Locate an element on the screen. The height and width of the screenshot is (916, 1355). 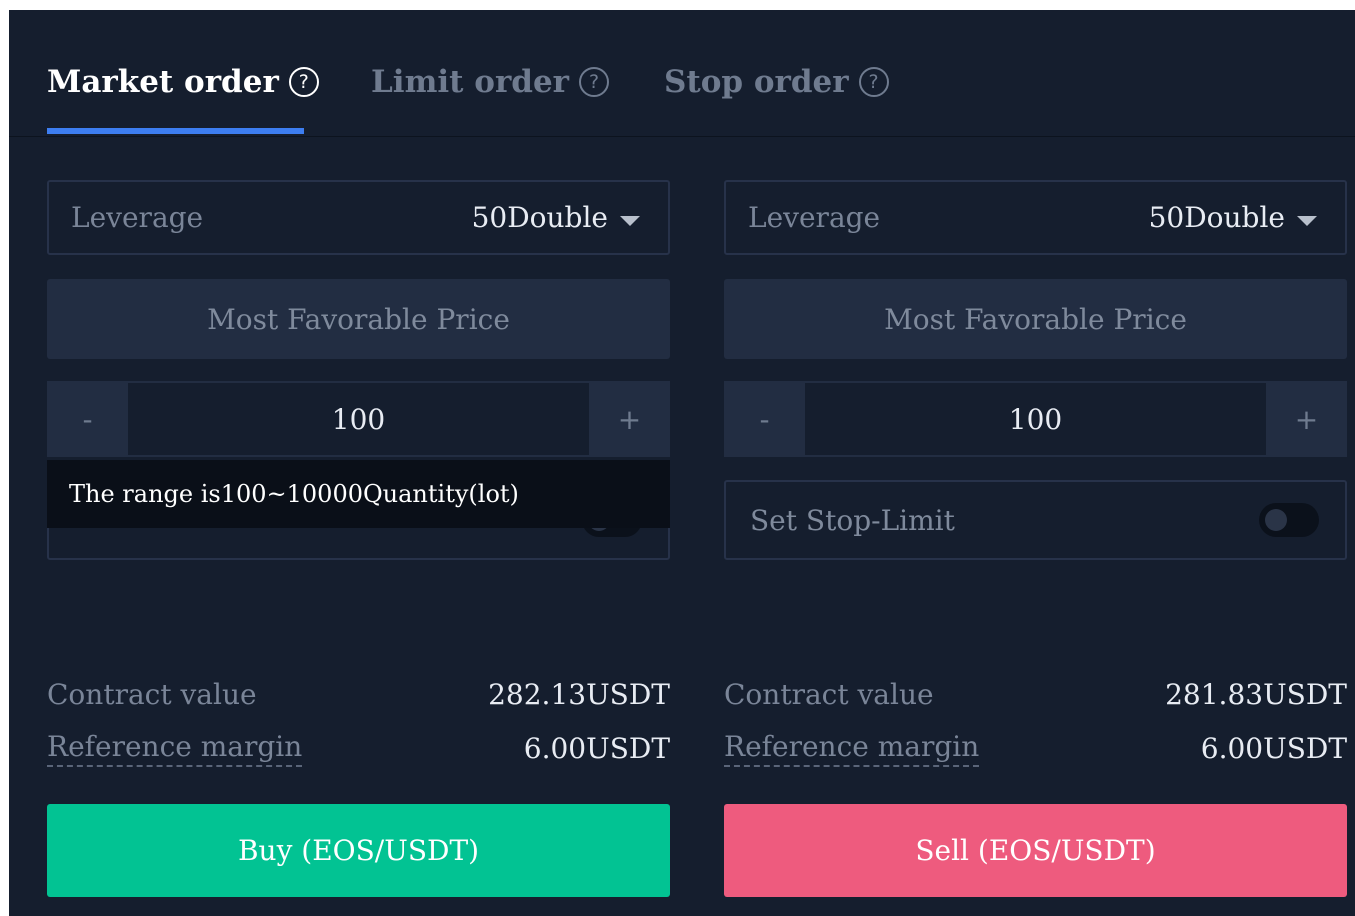
contract-value-row: Contract value 282.13USDT is located at coordinates (358, 694).